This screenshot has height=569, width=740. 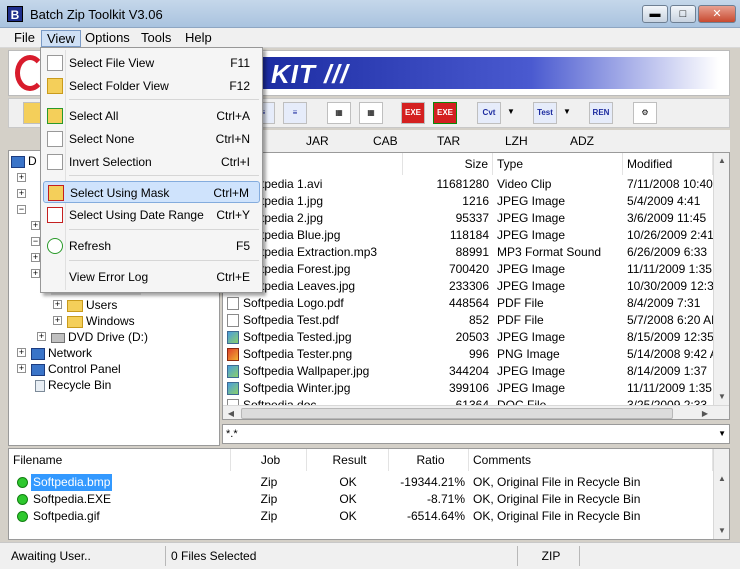 What do you see at coordinates (76, 369) in the screenshot?
I see `tree-item-control-panel: Control Panel` at bounding box center [76, 369].